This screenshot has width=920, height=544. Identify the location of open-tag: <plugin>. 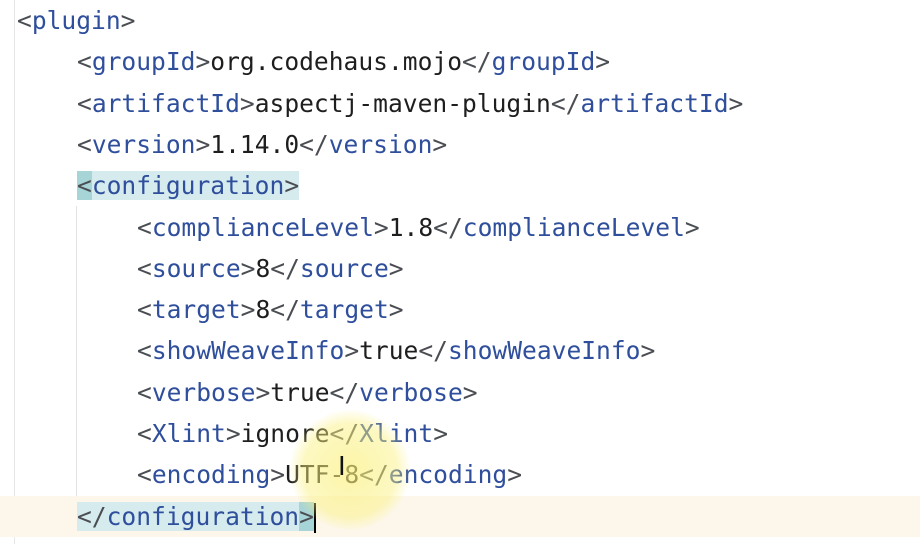
(76, 20).